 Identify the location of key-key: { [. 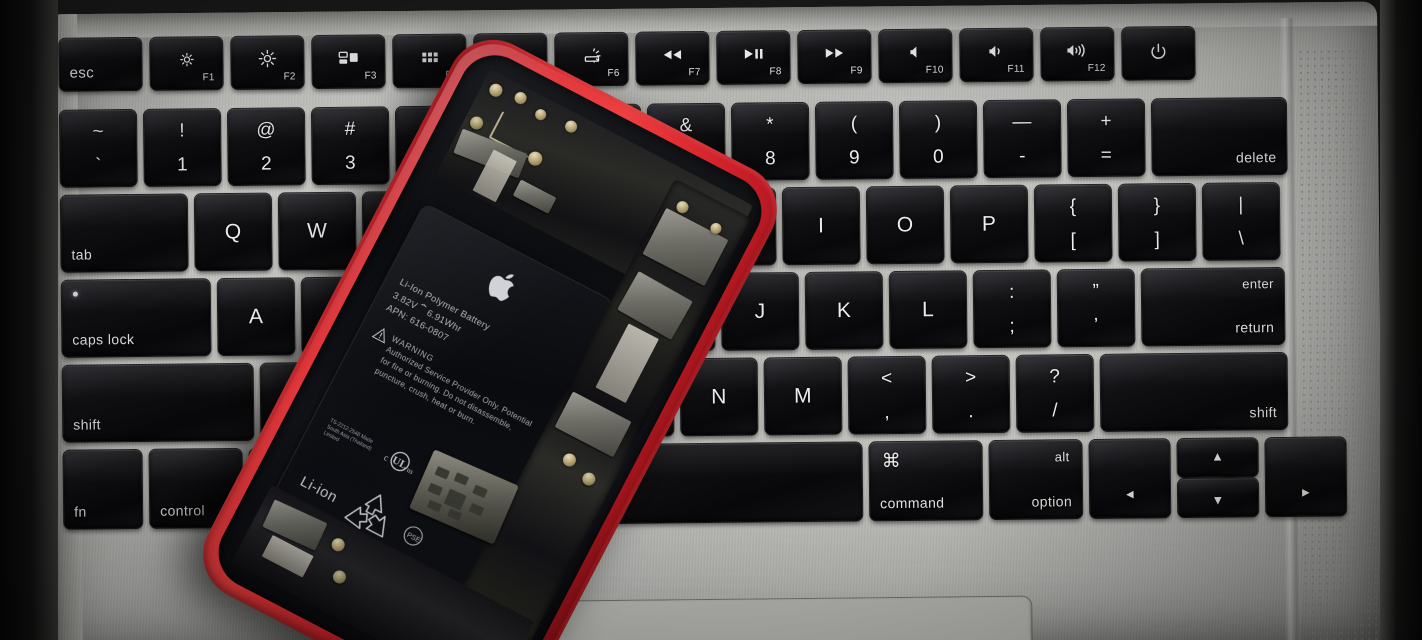
(1073, 223).